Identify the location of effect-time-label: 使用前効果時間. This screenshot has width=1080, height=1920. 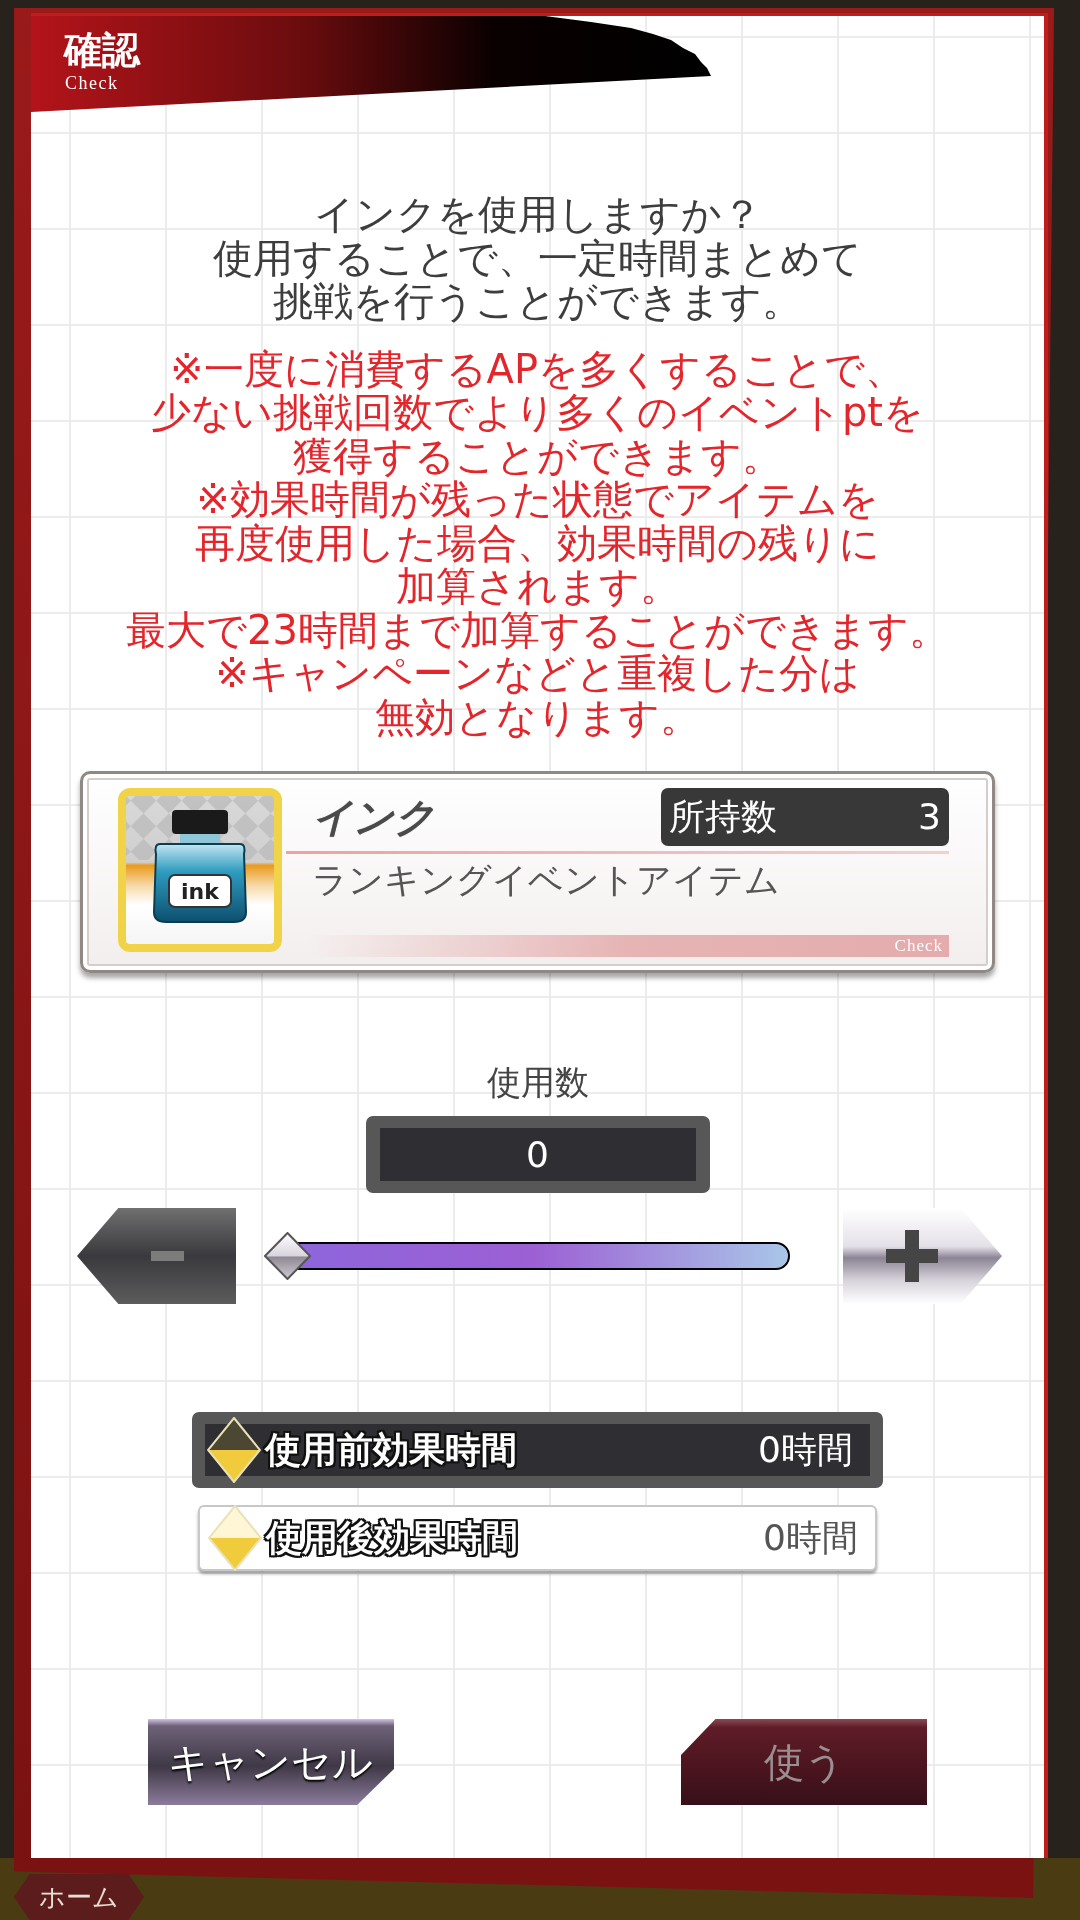
(391, 1450).